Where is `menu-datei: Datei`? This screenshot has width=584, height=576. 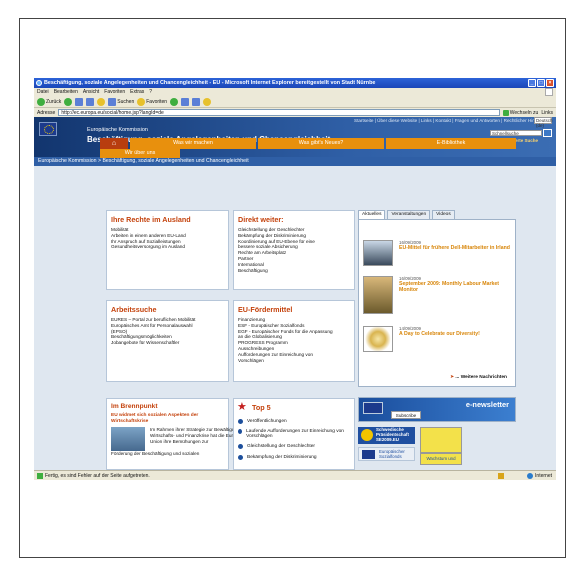 menu-datei: Datei is located at coordinates (43, 92).